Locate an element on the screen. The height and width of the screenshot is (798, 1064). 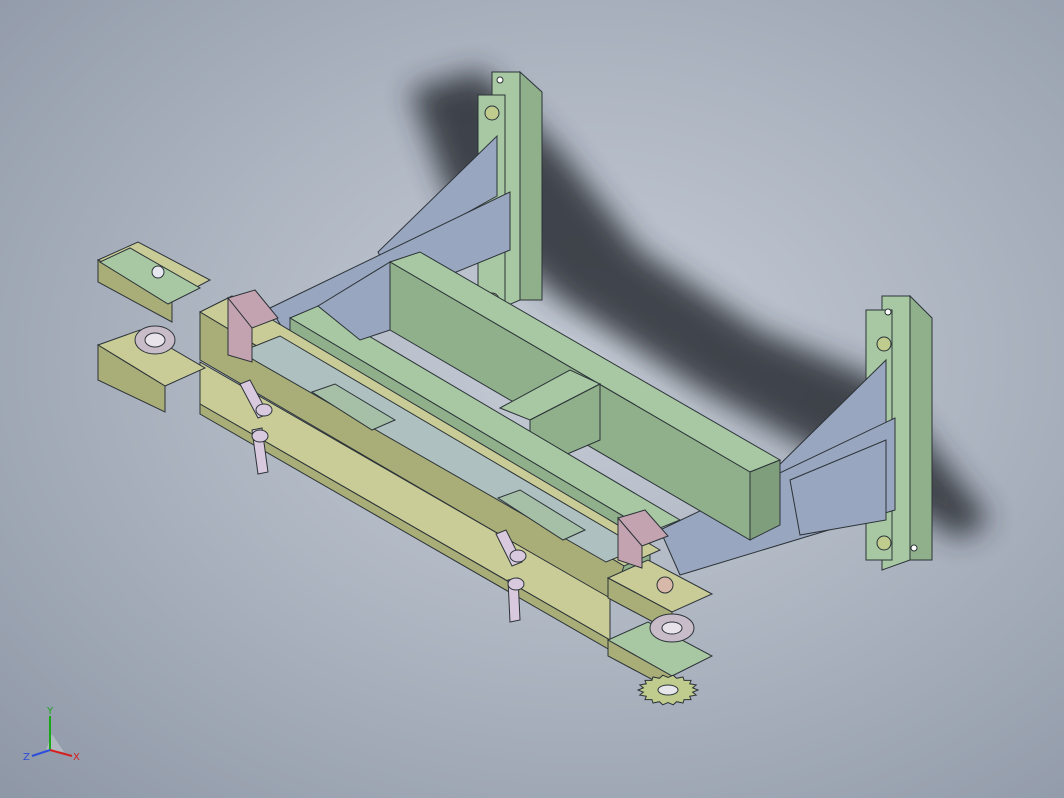
y-axis-label: Y is located at coordinates (50, 711).